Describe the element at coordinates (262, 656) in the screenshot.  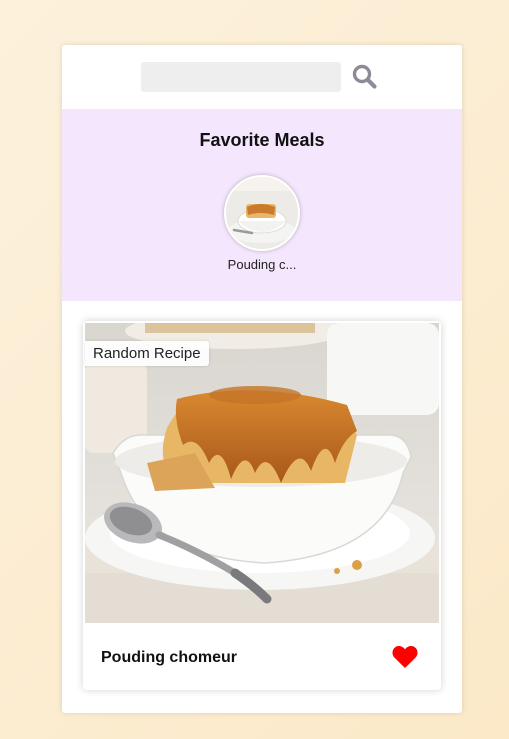
I see `meal-card-footer: Pouding chomeur` at that location.